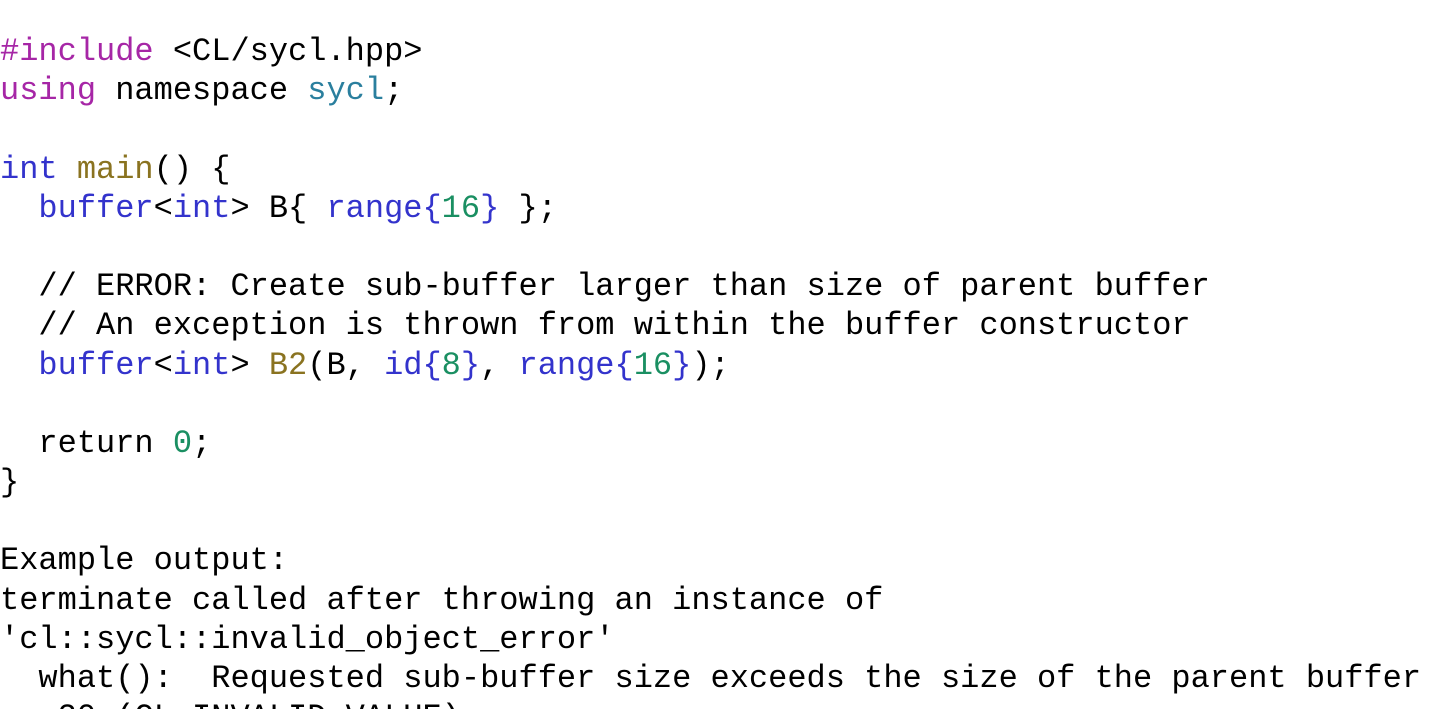 The width and height of the screenshot is (1429, 709). I want to click on code-line-15: 'cl::sycl::invalid_object_error', so click(714, 639).